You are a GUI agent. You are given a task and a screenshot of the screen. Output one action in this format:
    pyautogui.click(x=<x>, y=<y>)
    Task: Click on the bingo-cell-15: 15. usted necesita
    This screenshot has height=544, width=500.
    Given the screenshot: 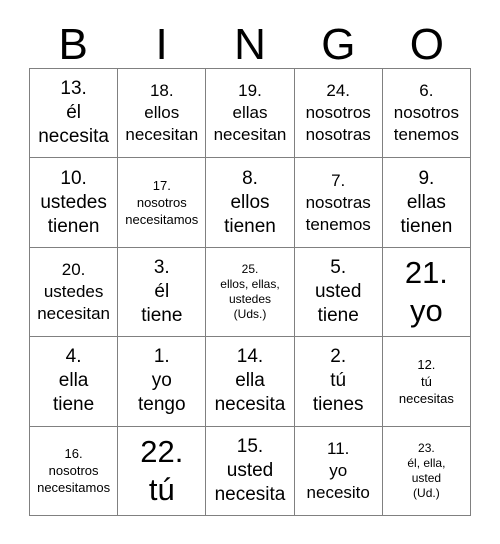 What is the action you would take?
    pyautogui.click(x=250, y=471)
    